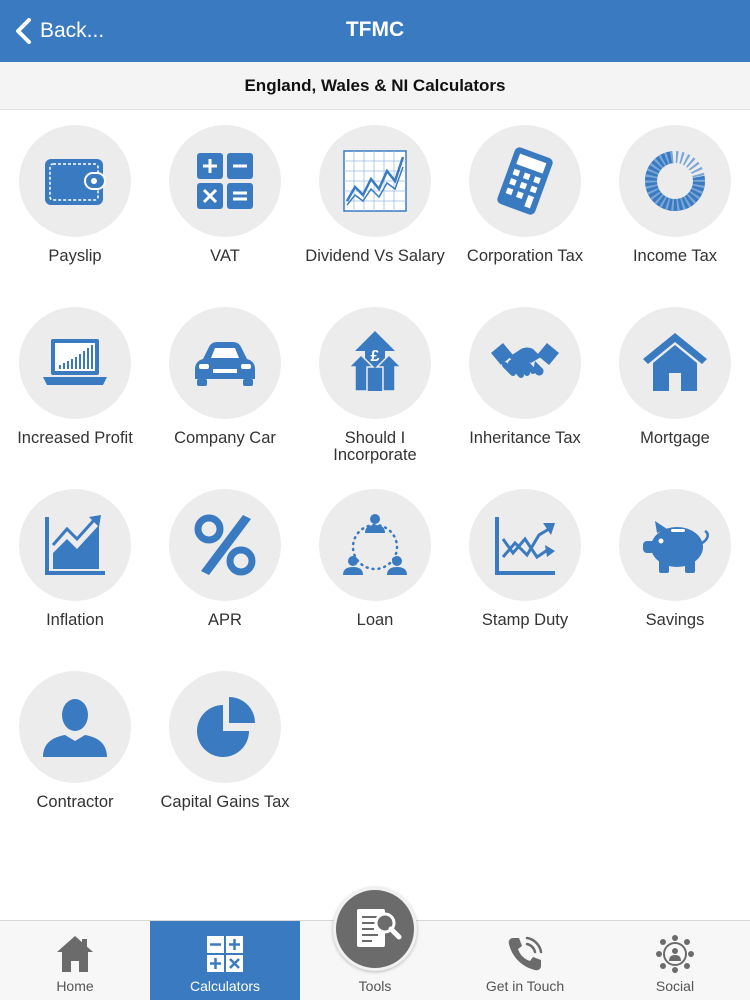 This screenshot has width=750, height=1000. What do you see at coordinates (75, 986) in the screenshot?
I see `tab-label: Home` at bounding box center [75, 986].